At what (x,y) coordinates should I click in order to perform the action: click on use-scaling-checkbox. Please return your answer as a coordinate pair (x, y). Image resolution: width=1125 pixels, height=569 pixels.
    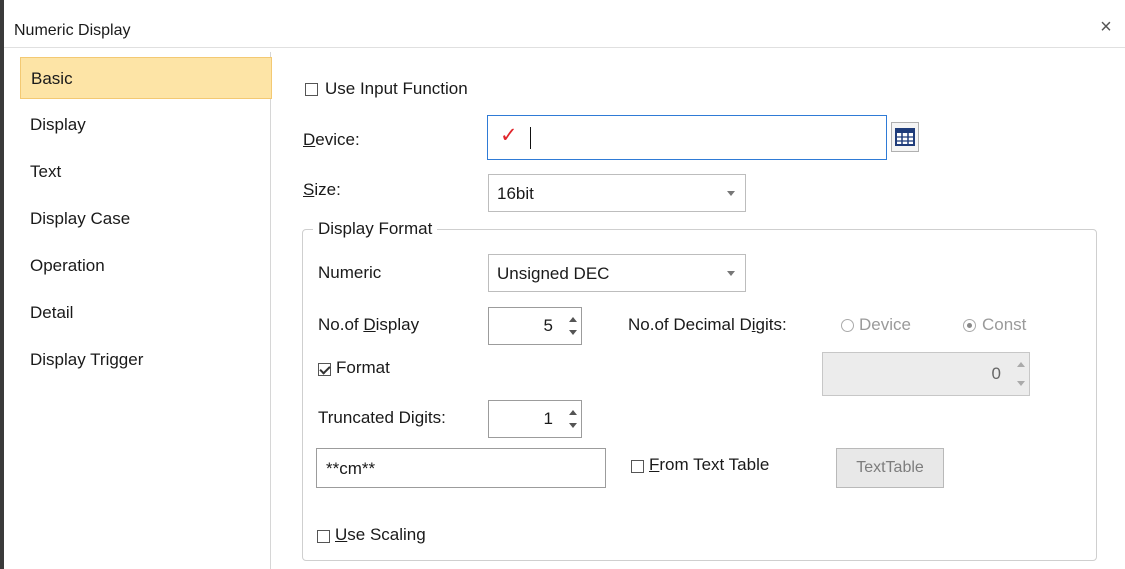
    Looking at the image, I should click on (323, 536).